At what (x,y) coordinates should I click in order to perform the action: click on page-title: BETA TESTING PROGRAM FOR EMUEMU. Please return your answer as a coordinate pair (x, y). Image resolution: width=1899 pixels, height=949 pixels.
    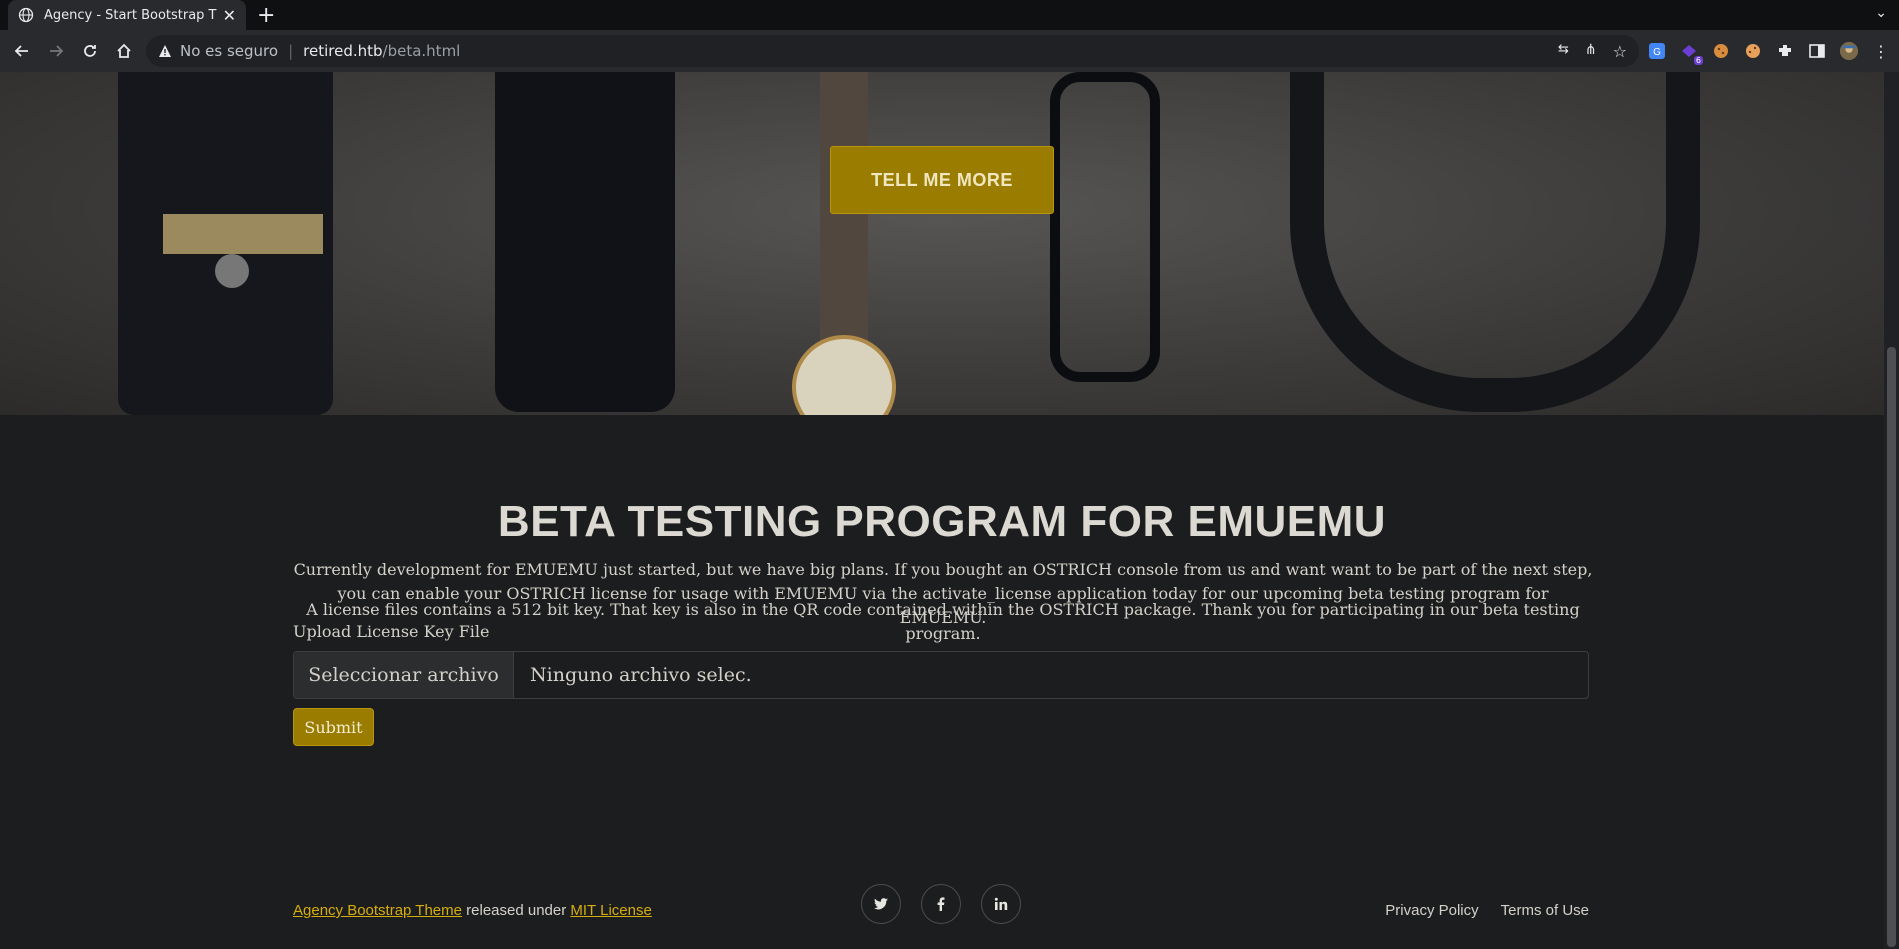
    Looking at the image, I should click on (942, 521).